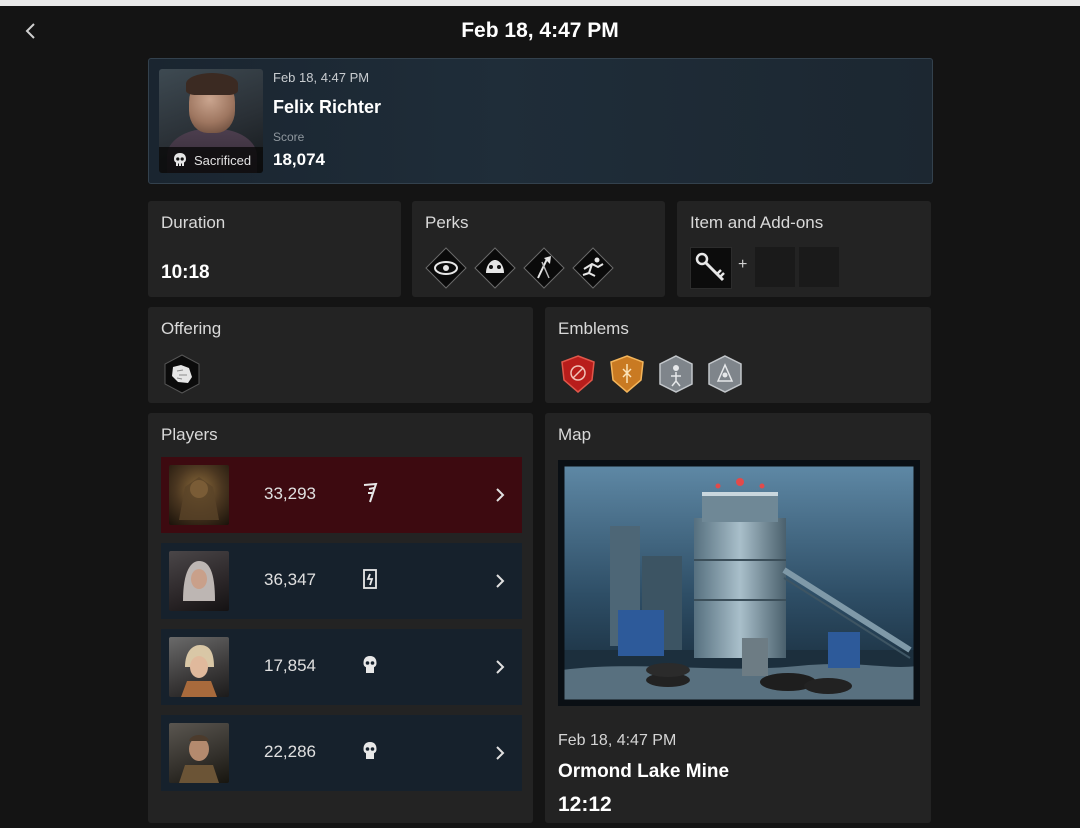 Image resolution: width=1080 pixels, height=828 pixels. I want to click on status-badge: Sacrificed, so click(211, 160).